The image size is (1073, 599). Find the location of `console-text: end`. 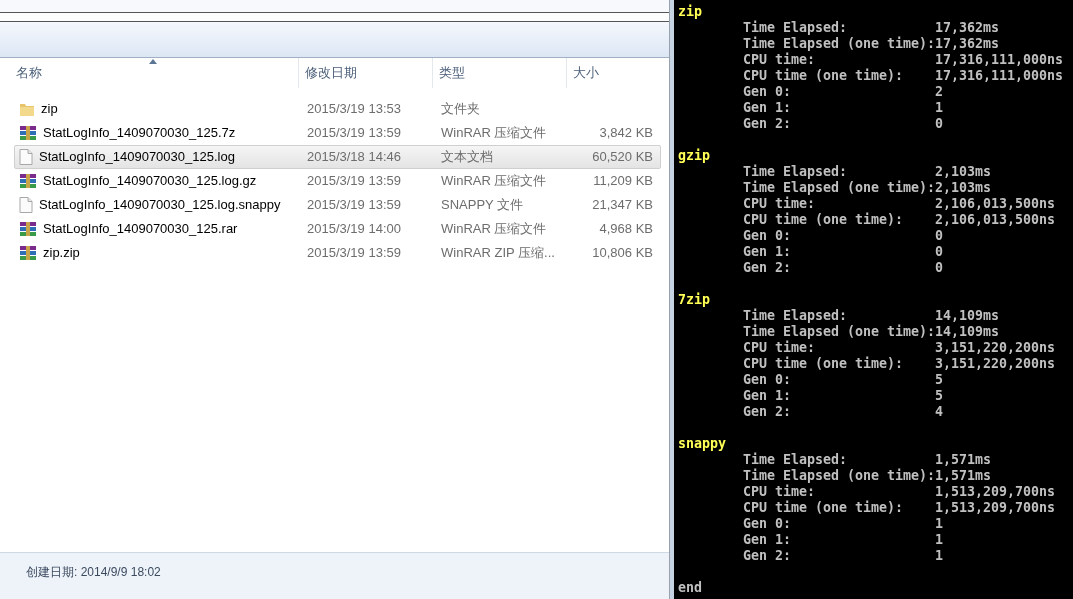

console-text: end is located at coordinates (690, 588).